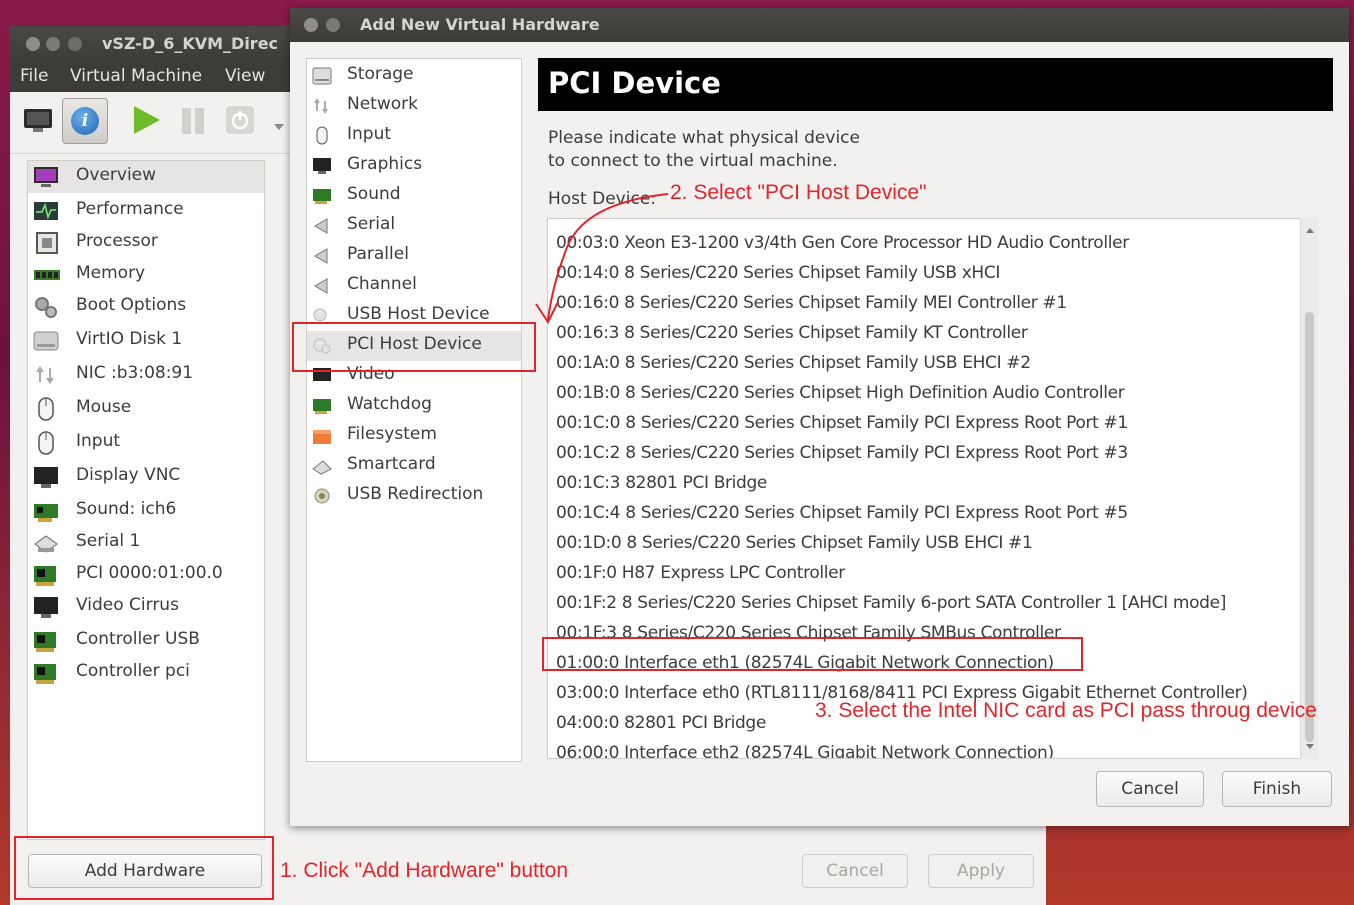 This screenshot has width=1354, height=905. I want to click on hw-label: Sound: ich6, so click(126, 509).